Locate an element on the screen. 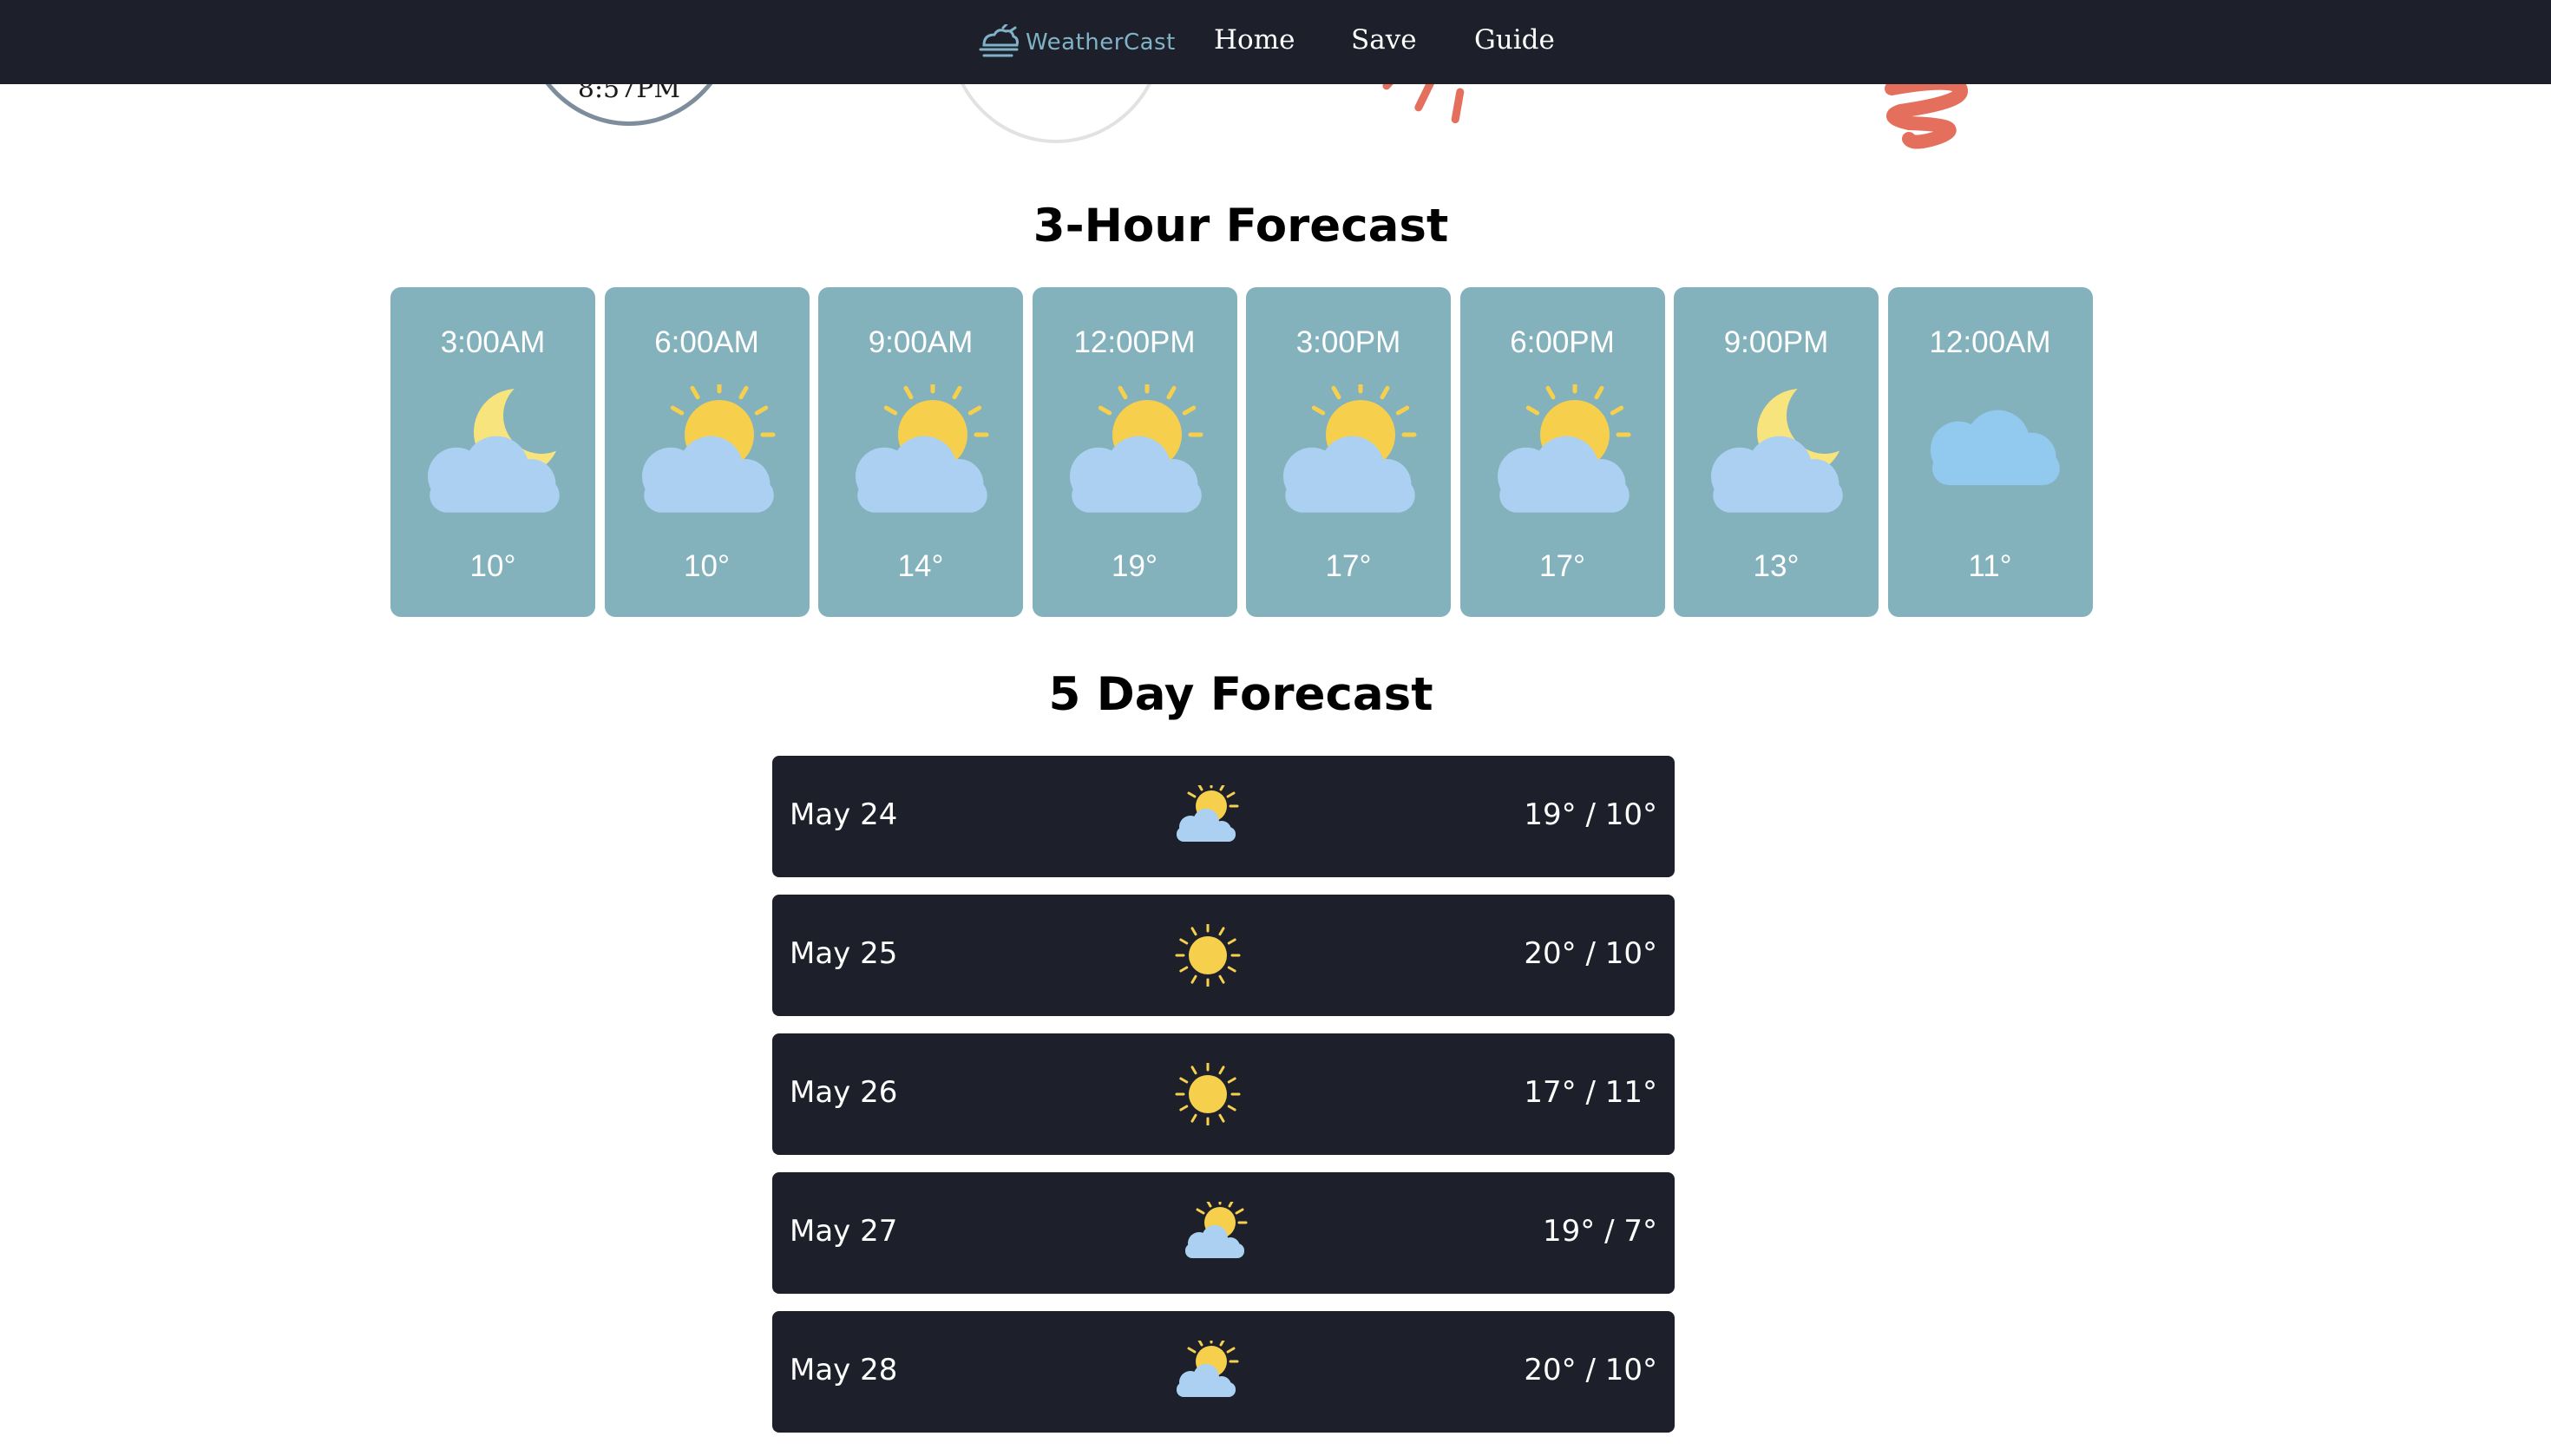  hourly-temperature: 19° is located at coordinates (1134, 566).